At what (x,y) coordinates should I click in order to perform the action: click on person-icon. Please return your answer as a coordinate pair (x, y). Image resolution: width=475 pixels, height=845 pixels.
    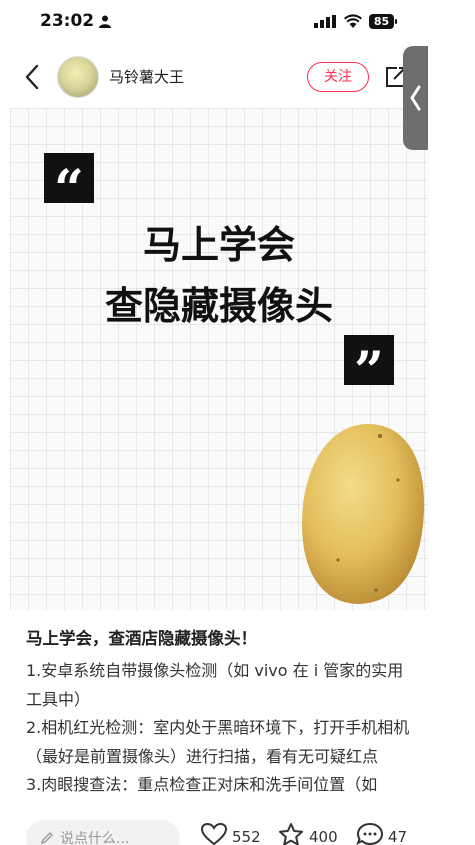
    Looking at the image, I should click on (105, 21).